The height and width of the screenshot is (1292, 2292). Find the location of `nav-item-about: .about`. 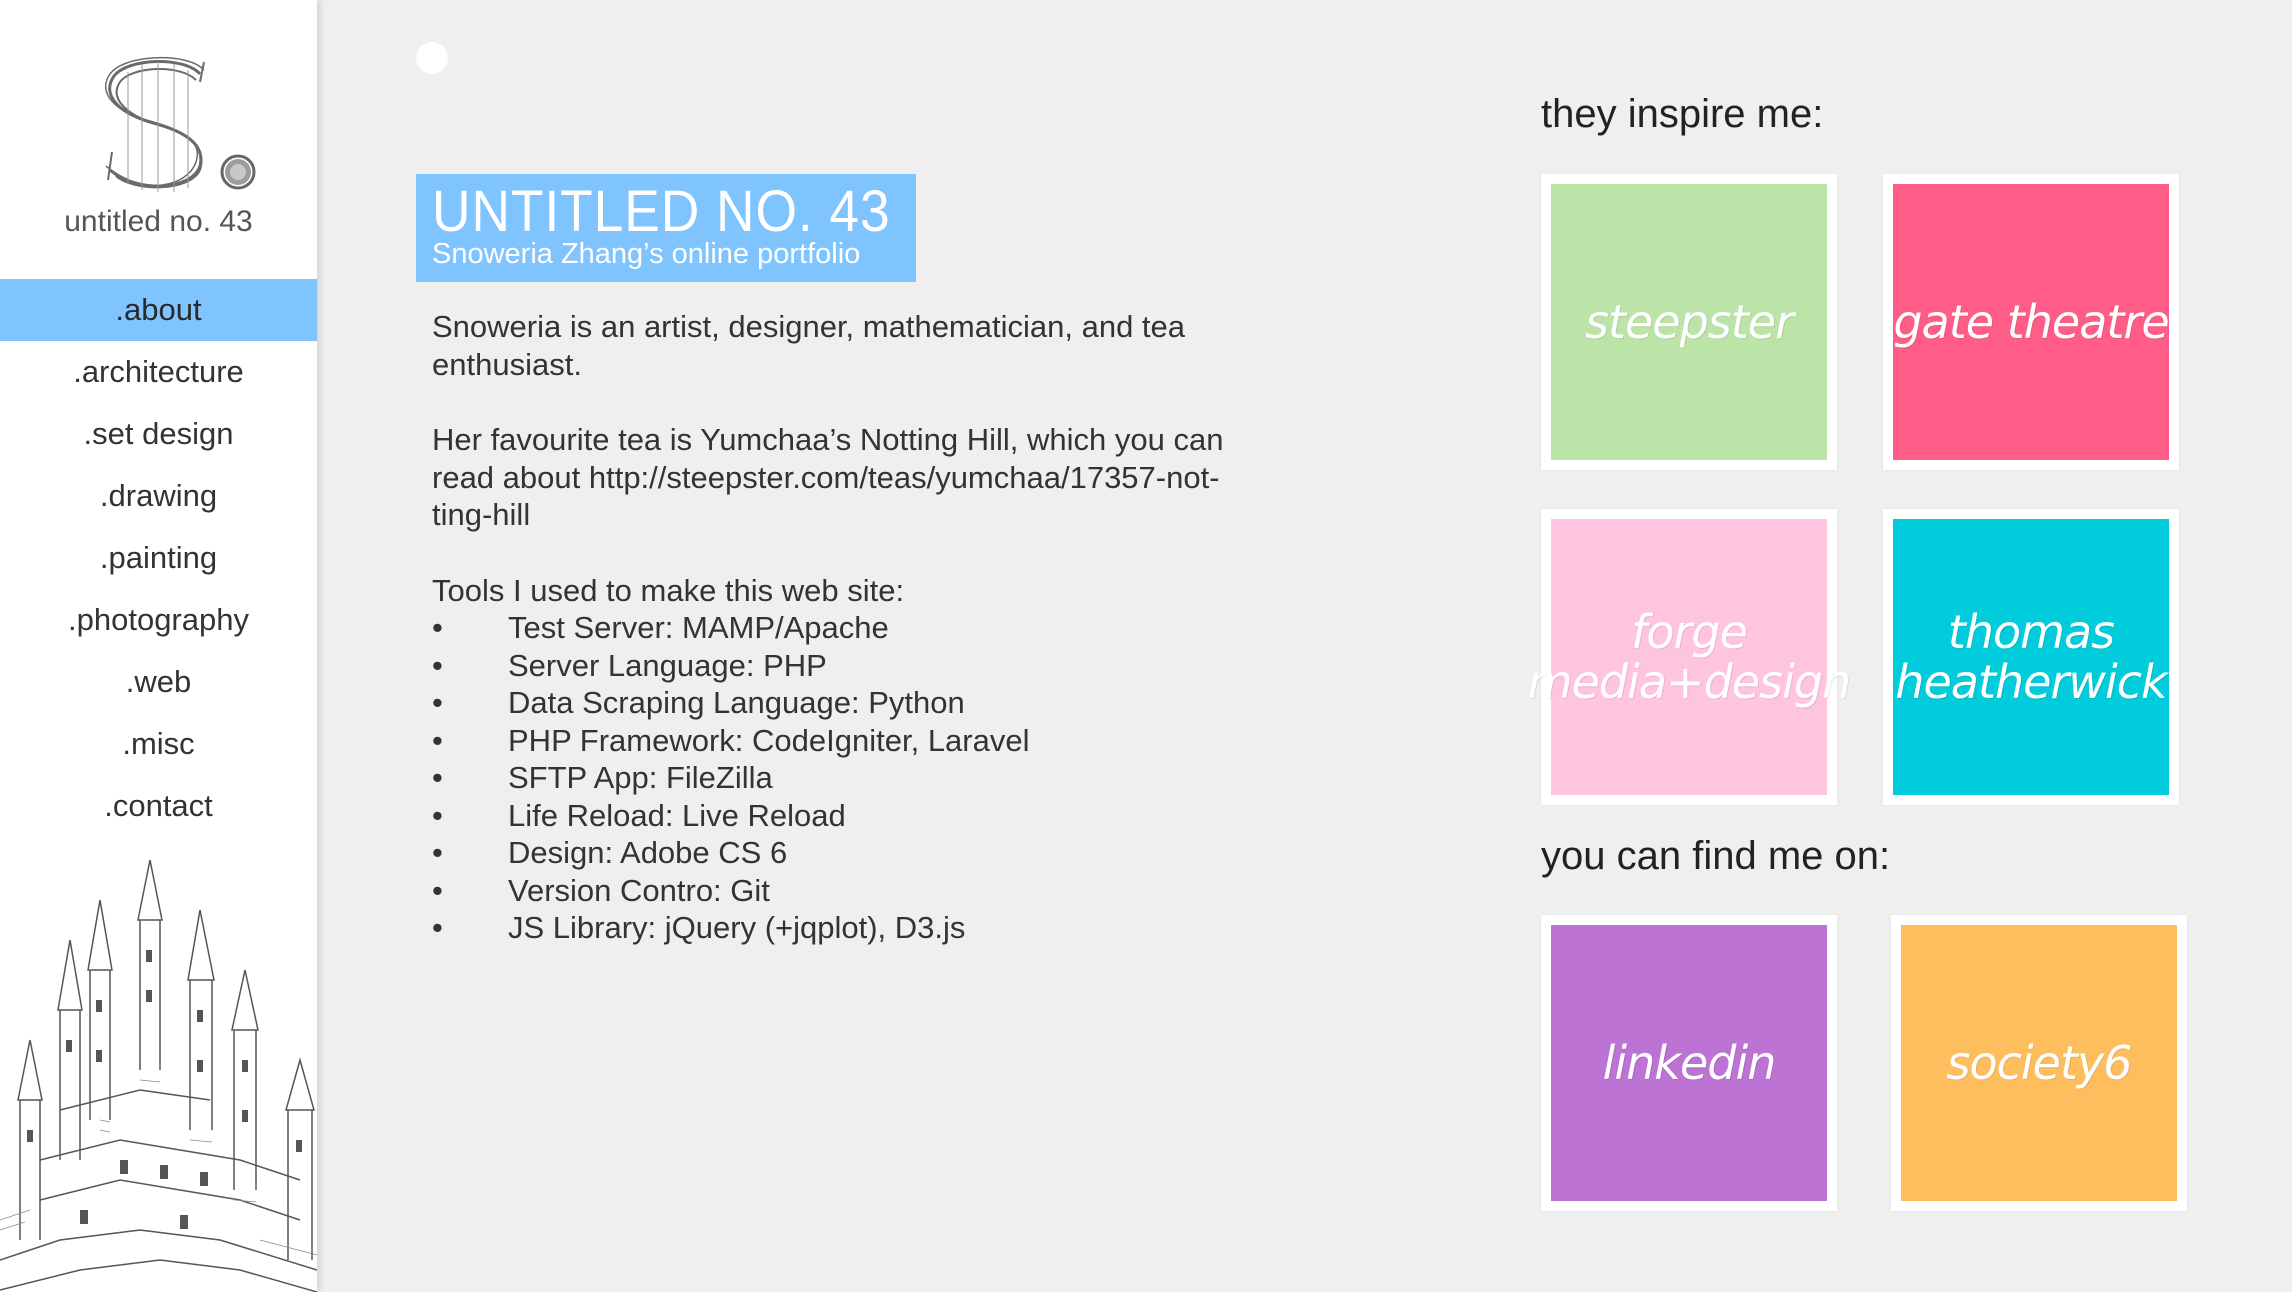

nav-item-about: .about is located at coordinates (158, 310).